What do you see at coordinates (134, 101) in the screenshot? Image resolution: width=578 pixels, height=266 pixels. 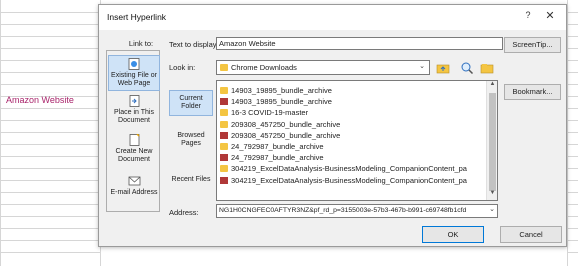 I see `document-place-icon` at bounding box center [134, 101].